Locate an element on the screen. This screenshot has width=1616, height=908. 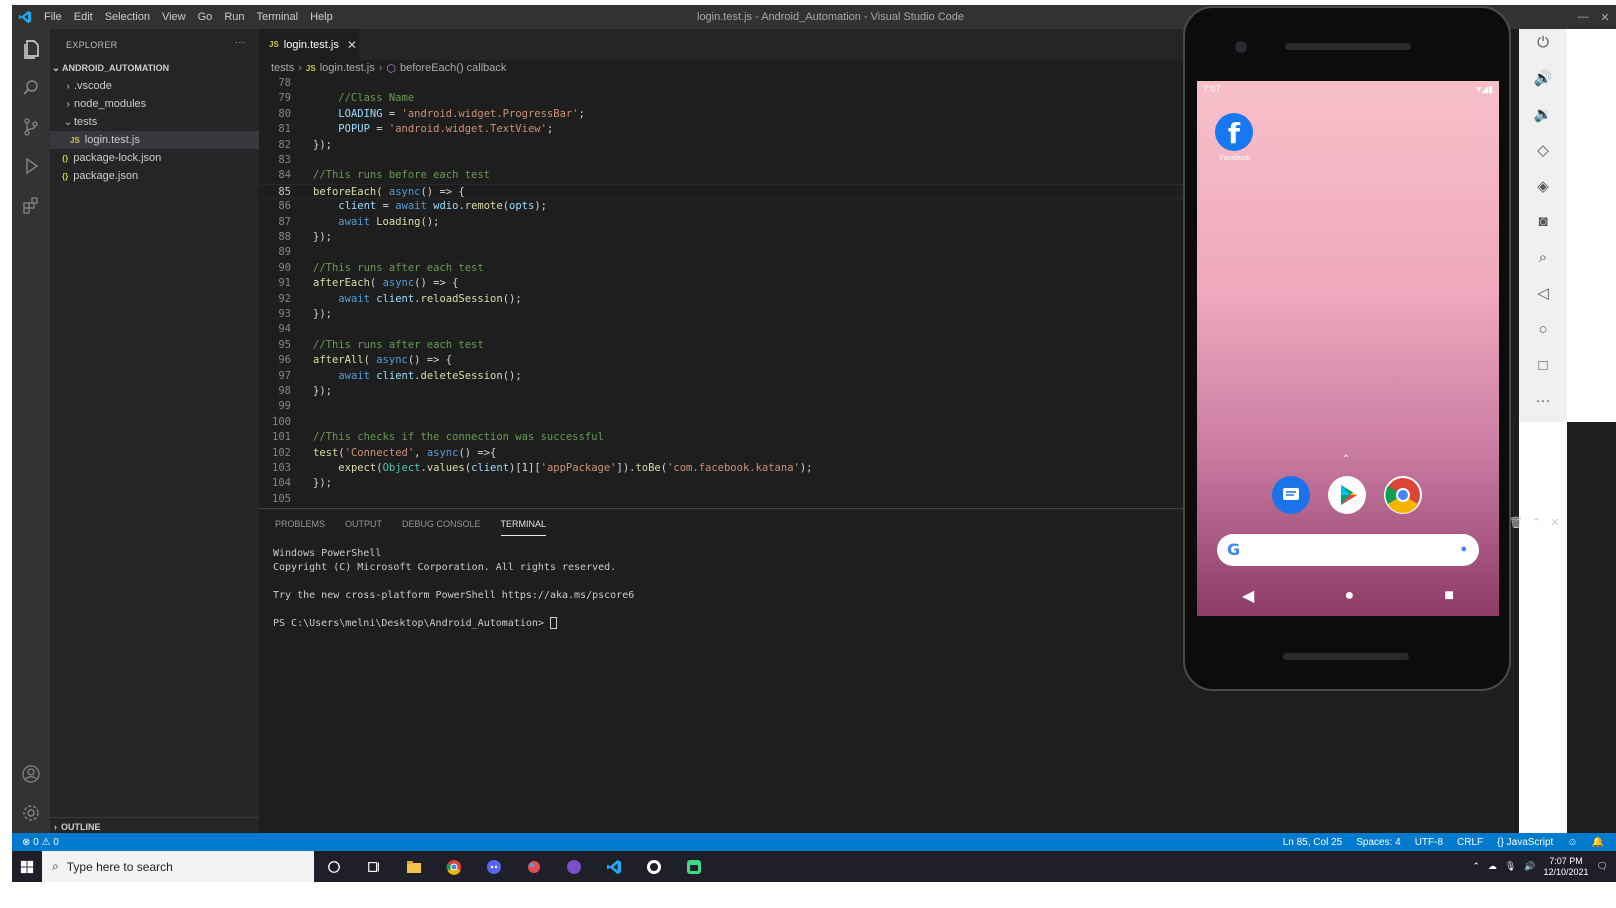
volume-icon: 🔊 is located at coordinates (1529, 866).